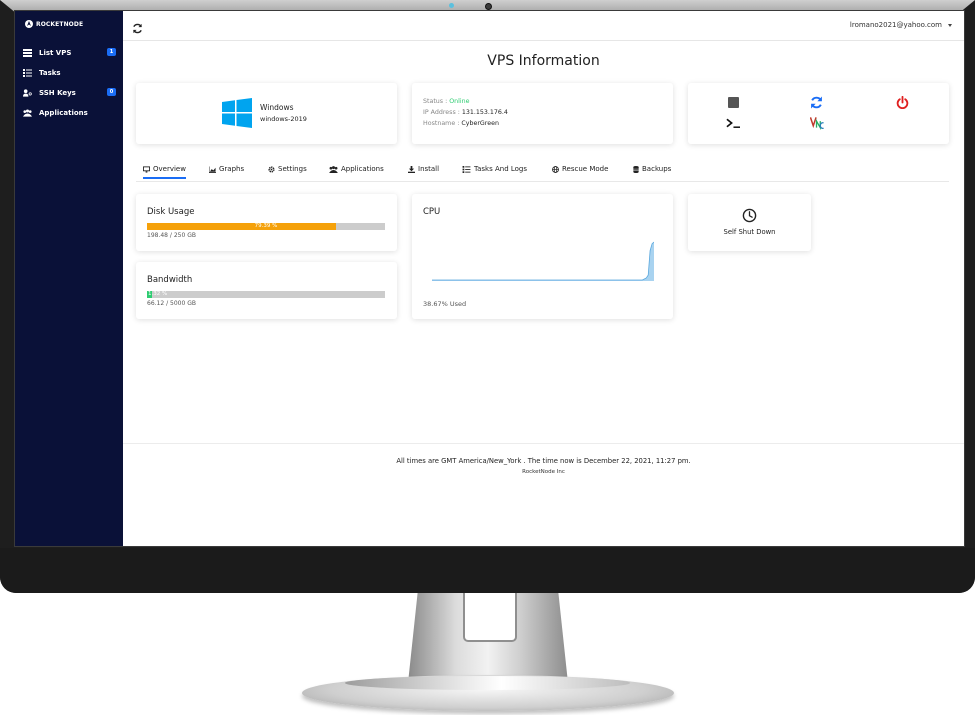  What do you see at coordinates (171, 303) in the screenshot?
I see `bandwidth-detail: 66.12 / 5000 GB` at bounding box center [171, 303].